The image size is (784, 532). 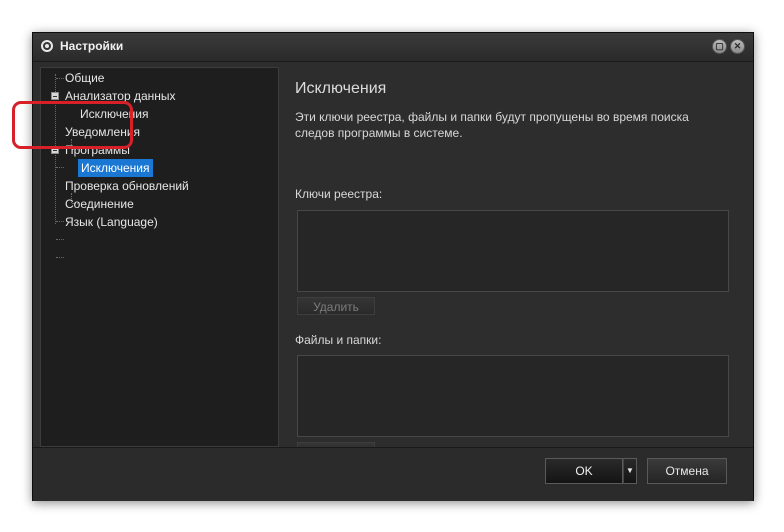 What do you see at coordinates (338, 340) in the screenshot?
I see `files-folders-label: Файлы и папки:` at bounding box center [338, 340].